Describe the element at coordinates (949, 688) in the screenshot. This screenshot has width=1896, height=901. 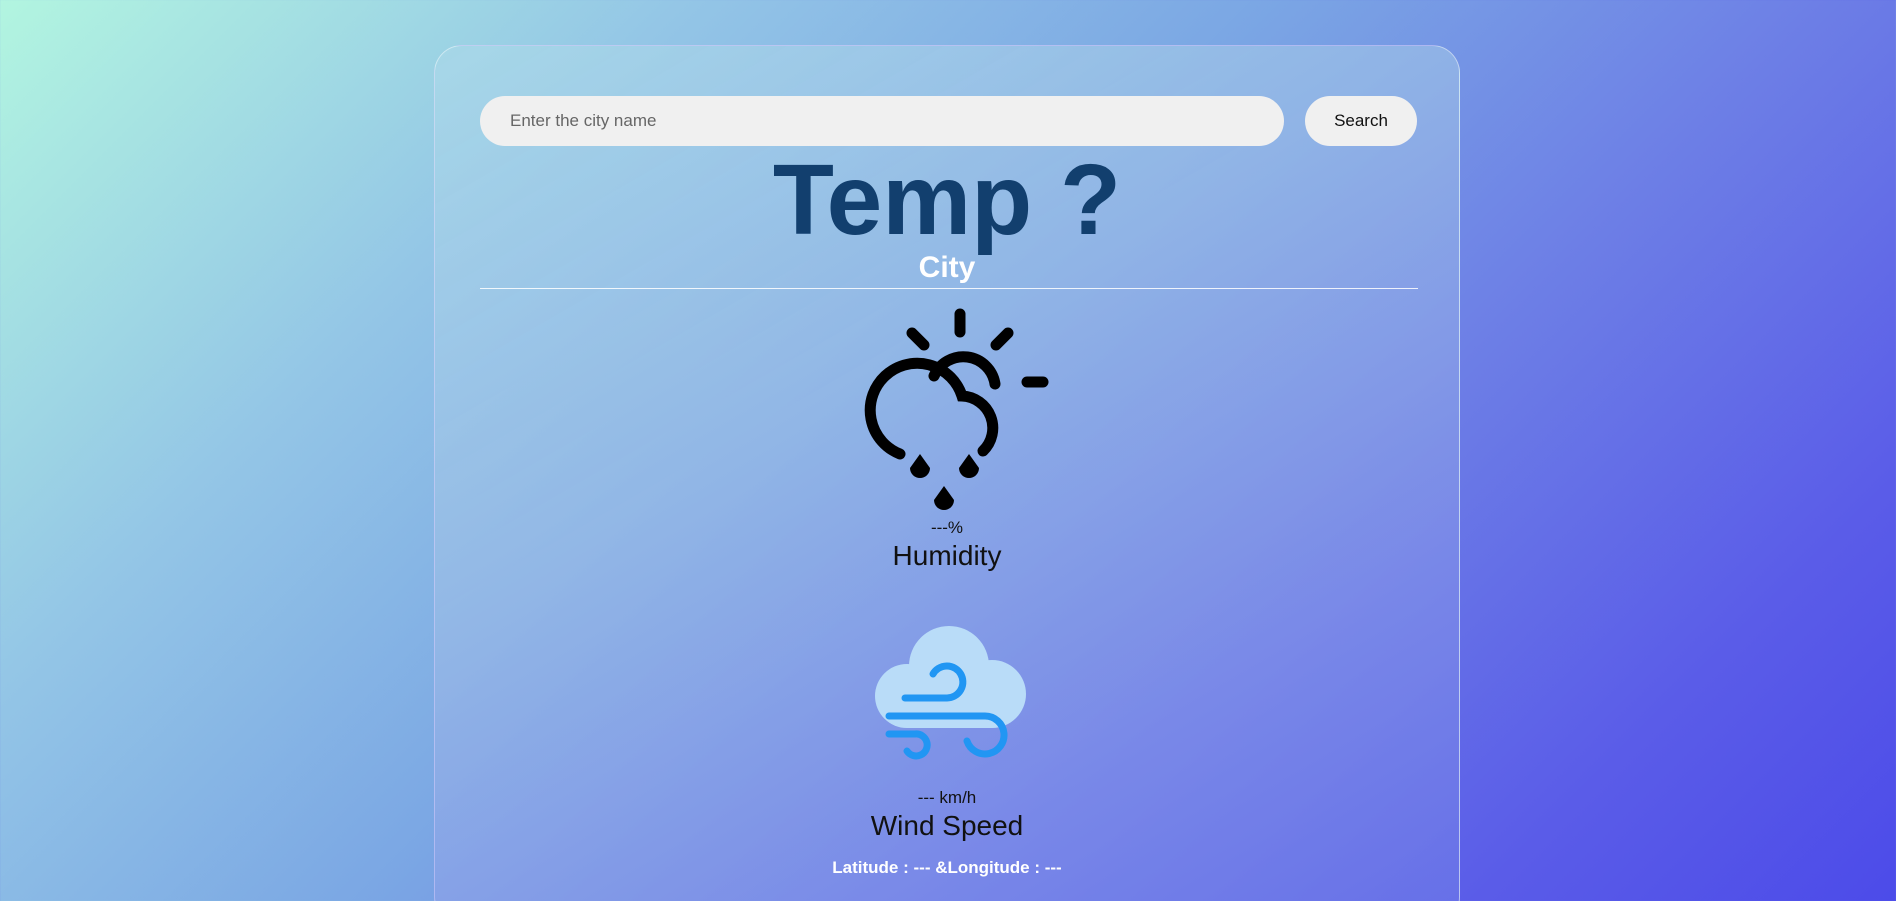
I see `wind-cloud-icon` at that location.